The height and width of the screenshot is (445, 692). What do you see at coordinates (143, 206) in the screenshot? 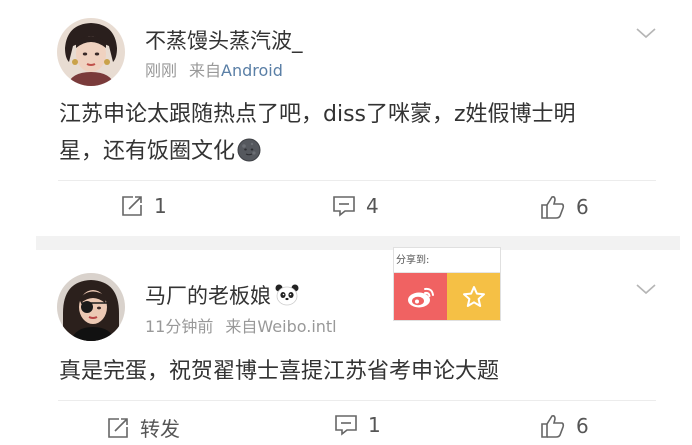
I see `repost-button: 1` at bounding box center [143, 206].